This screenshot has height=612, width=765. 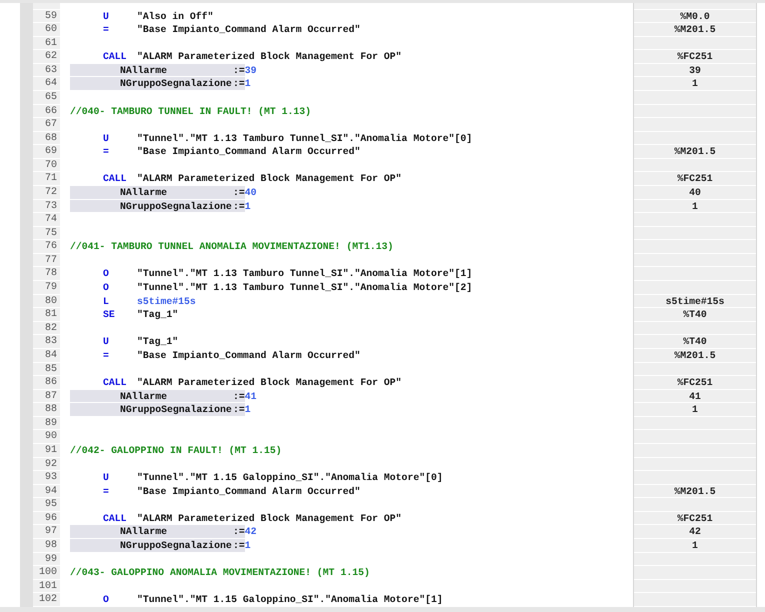 What do you see at coordinates (695, 17) in the screenshot?
I see `address-cell: %M0.0` at bounding box center [695, 17].